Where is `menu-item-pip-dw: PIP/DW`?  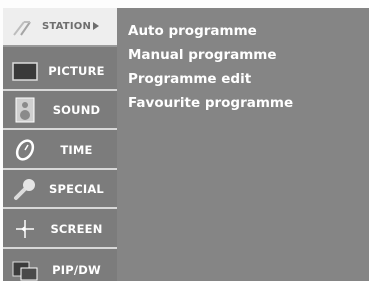 menu-item-pip-dw: PIP/DW is located at coordinates (60, 269).